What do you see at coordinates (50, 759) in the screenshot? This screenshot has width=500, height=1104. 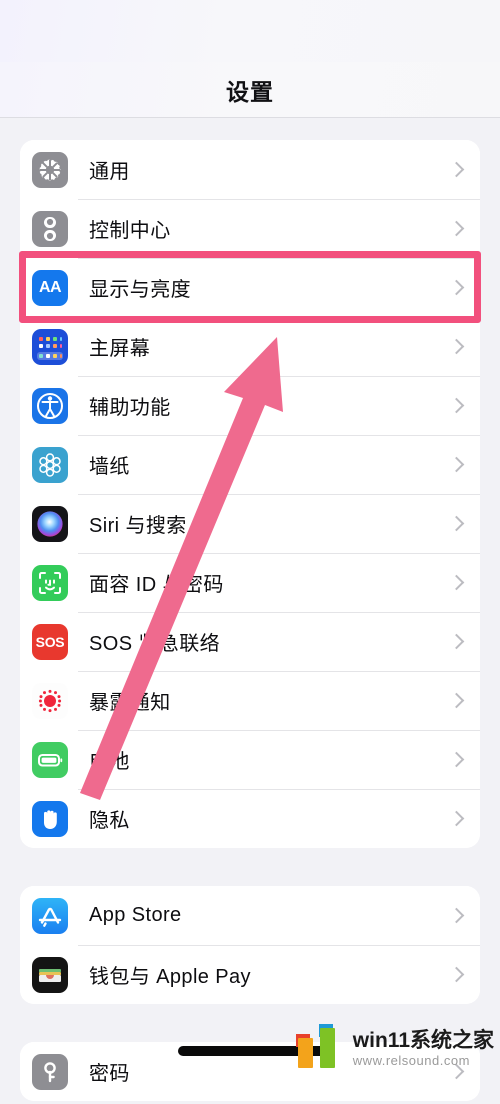 I see `battery-icon` at bounding box center [50, 759].